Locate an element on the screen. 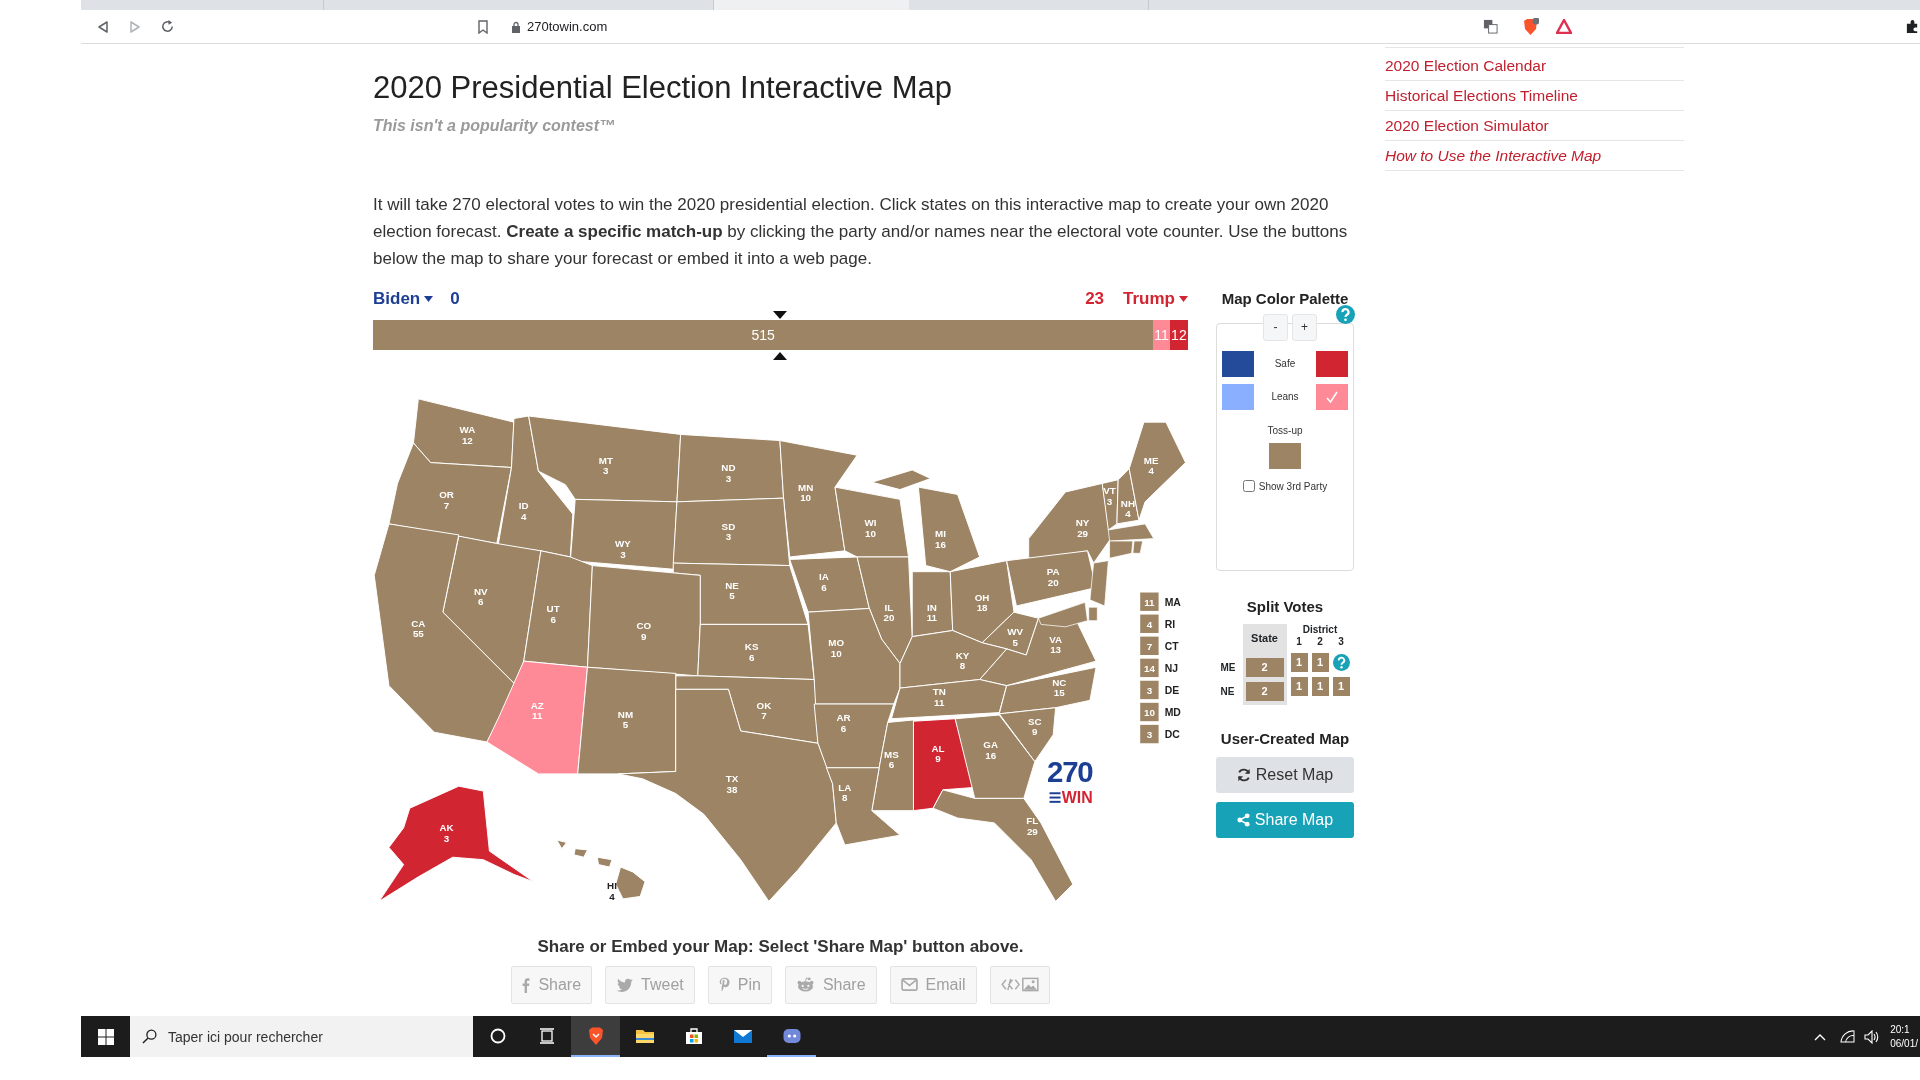 This screenshot has width=1920, height=1080. state-label: HI 4 is located at coordinates (612, 891).